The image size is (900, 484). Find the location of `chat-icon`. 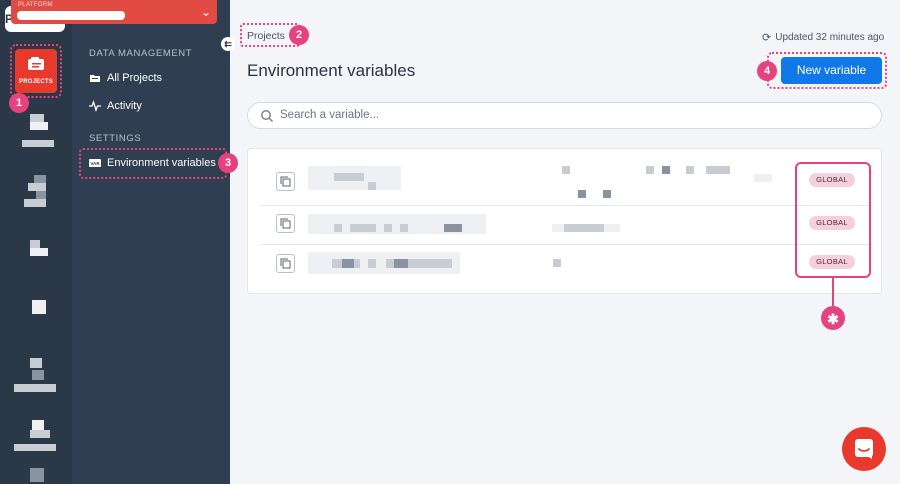

chat-icon is located at coordinates (864, 449).